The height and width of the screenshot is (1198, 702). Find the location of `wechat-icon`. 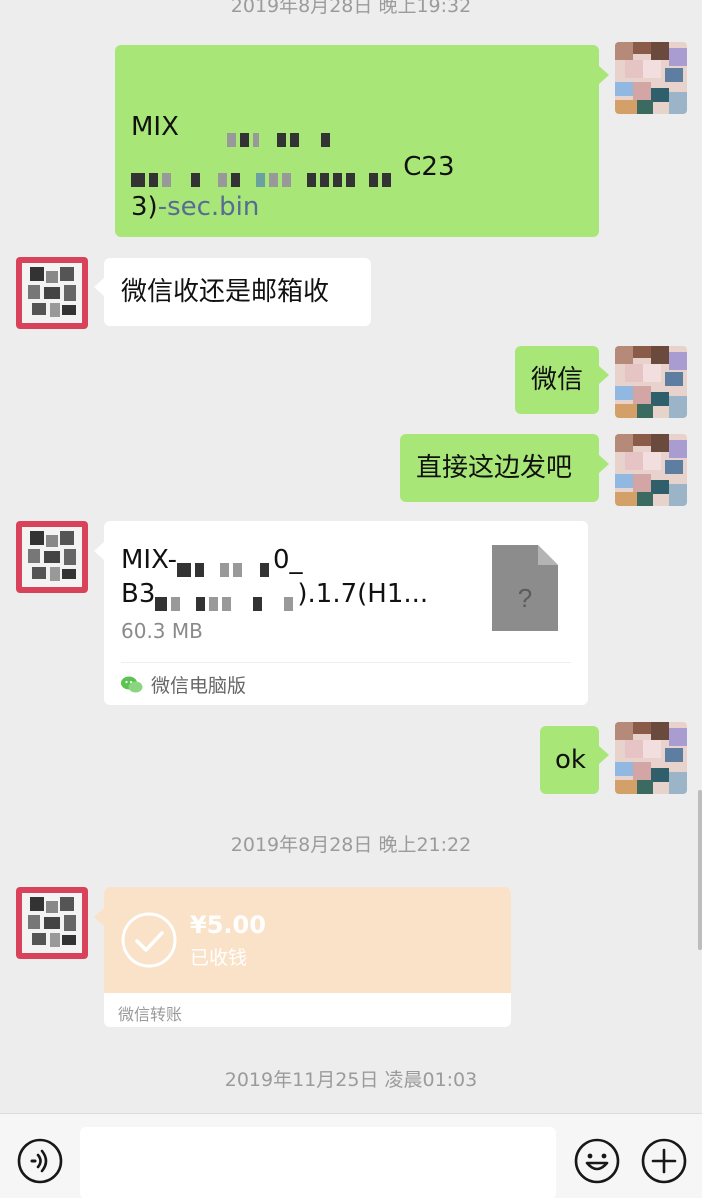

wechat-icon is located at coordinates (132, 684).